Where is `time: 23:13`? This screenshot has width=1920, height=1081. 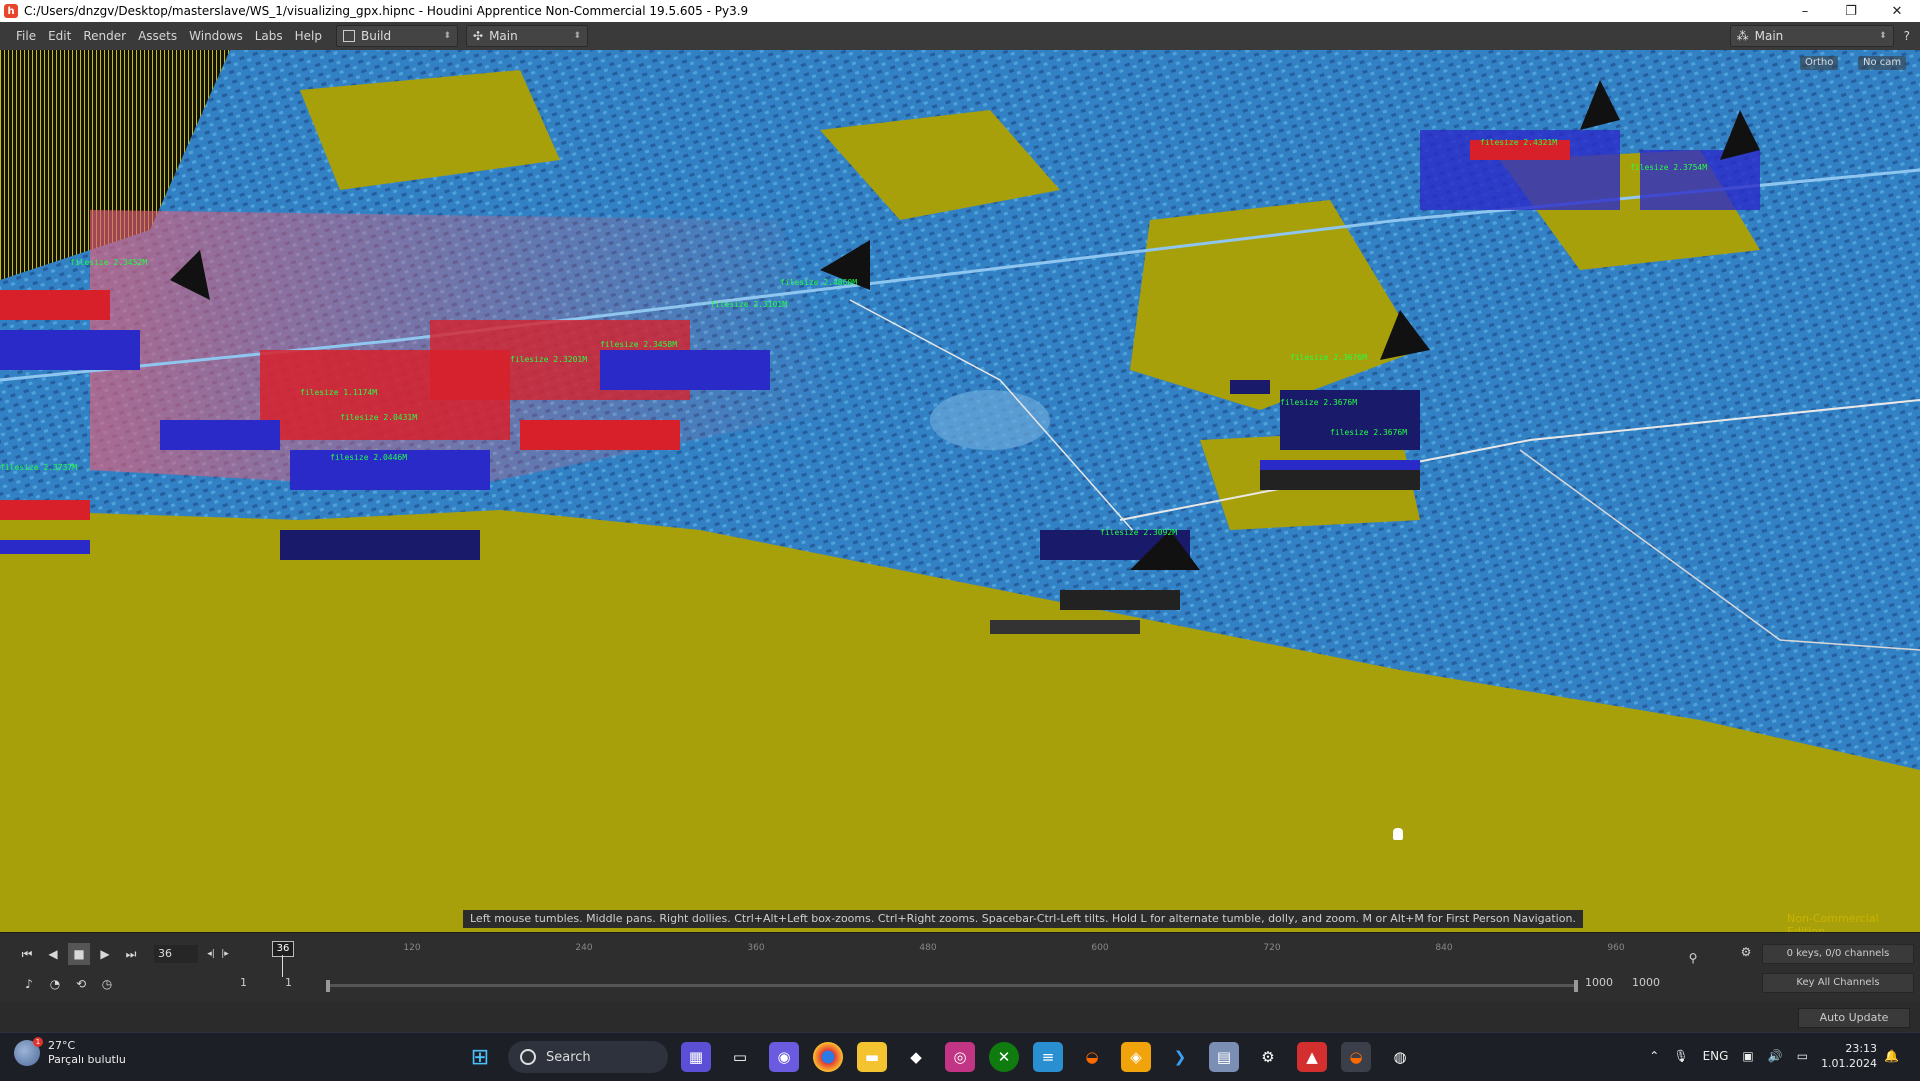 time: 23:13 is located at coordinates (1861, 1048).